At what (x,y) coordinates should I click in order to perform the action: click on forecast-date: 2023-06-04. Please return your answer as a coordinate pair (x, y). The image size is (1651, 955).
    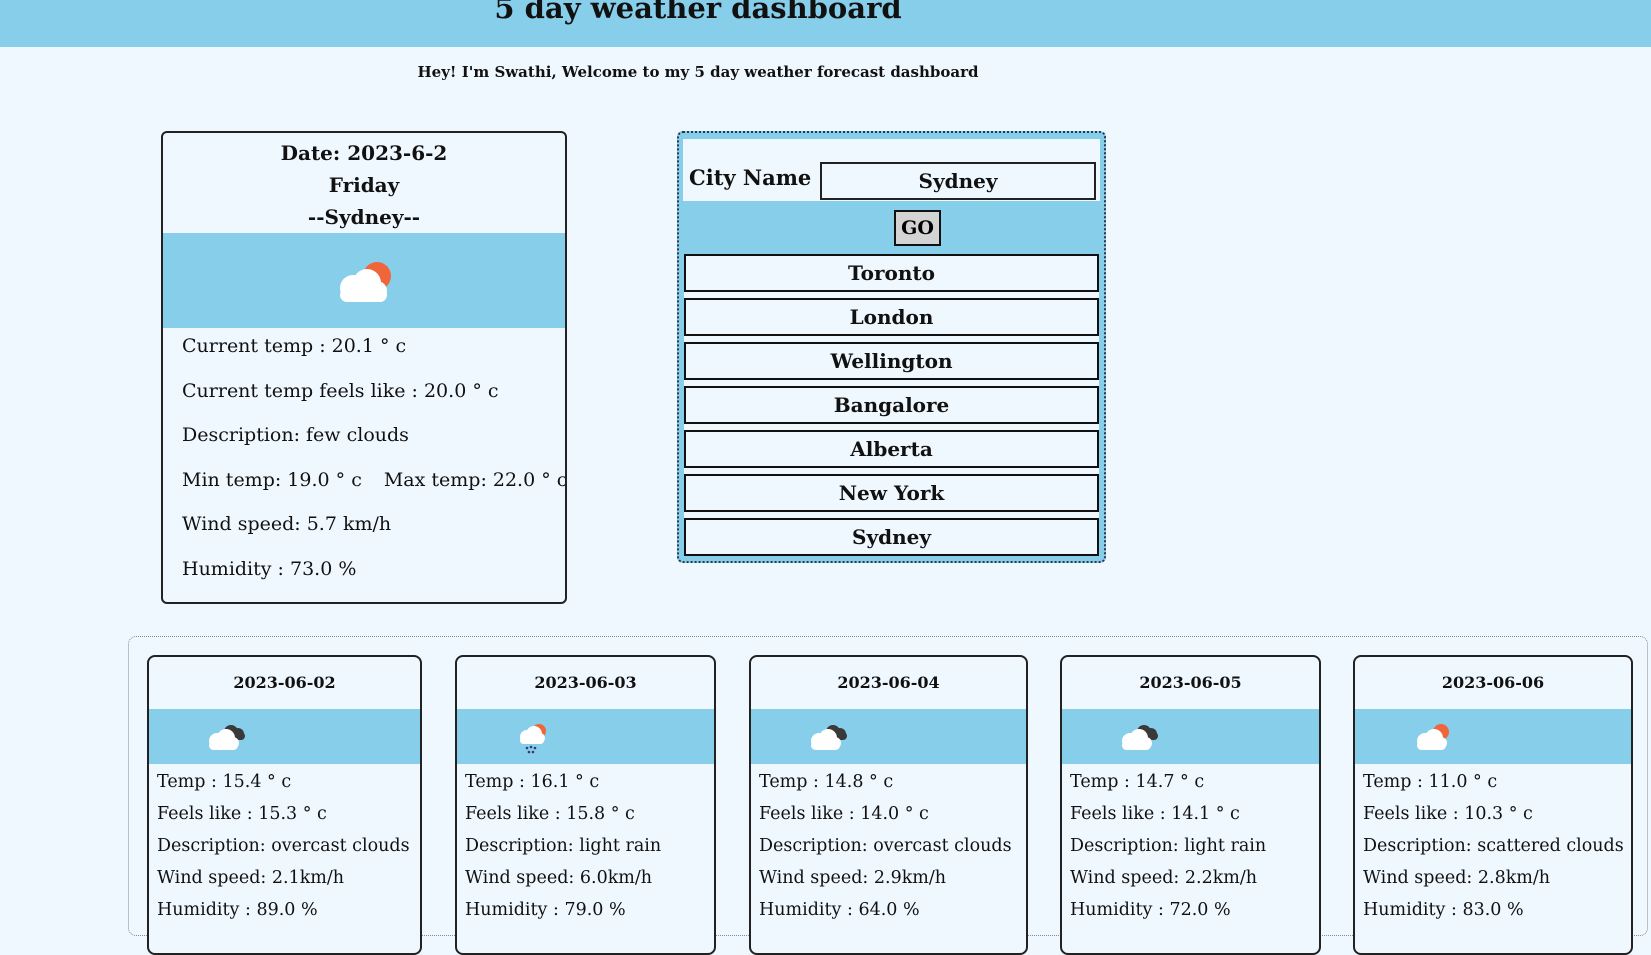
    Looking at the image, I should click on (888, 682).